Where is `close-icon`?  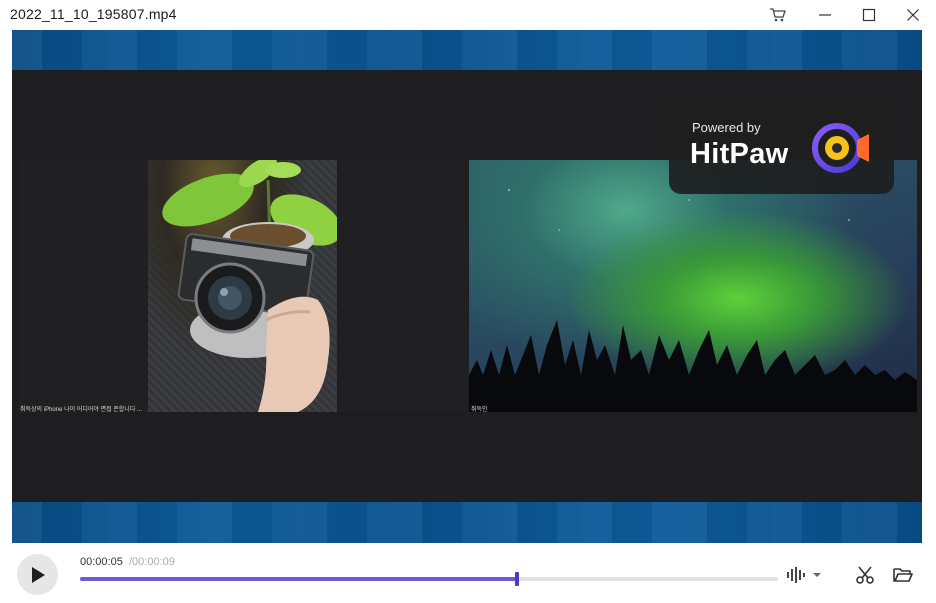
close-icon is located at coordinates (913, 15).